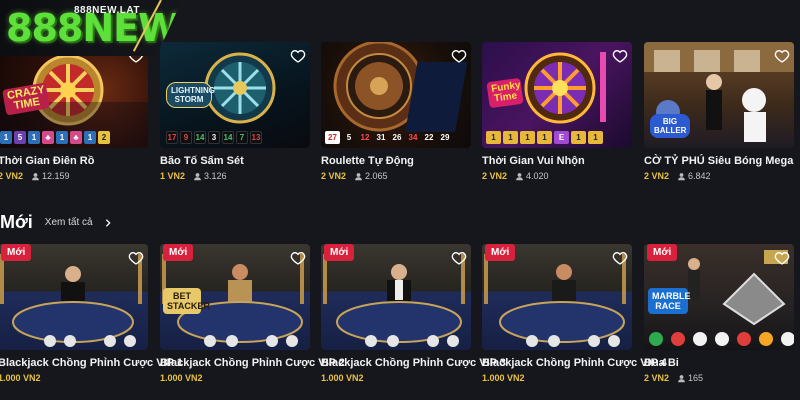 This screenshot has width=800, height=400. Describe the element at coordinates (47, 161) in the screenshot. I see `game-title: Thời Gian Điên Rồ` at that location.